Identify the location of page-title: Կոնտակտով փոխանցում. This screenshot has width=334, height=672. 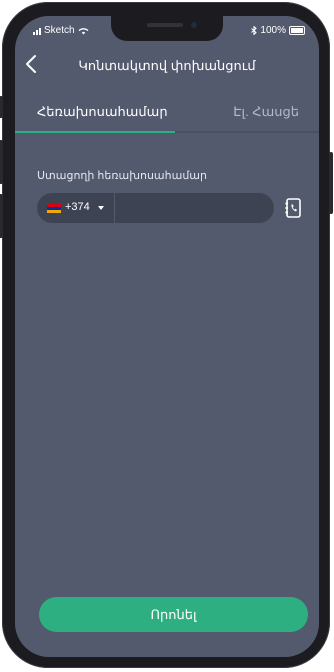
(167, 65).